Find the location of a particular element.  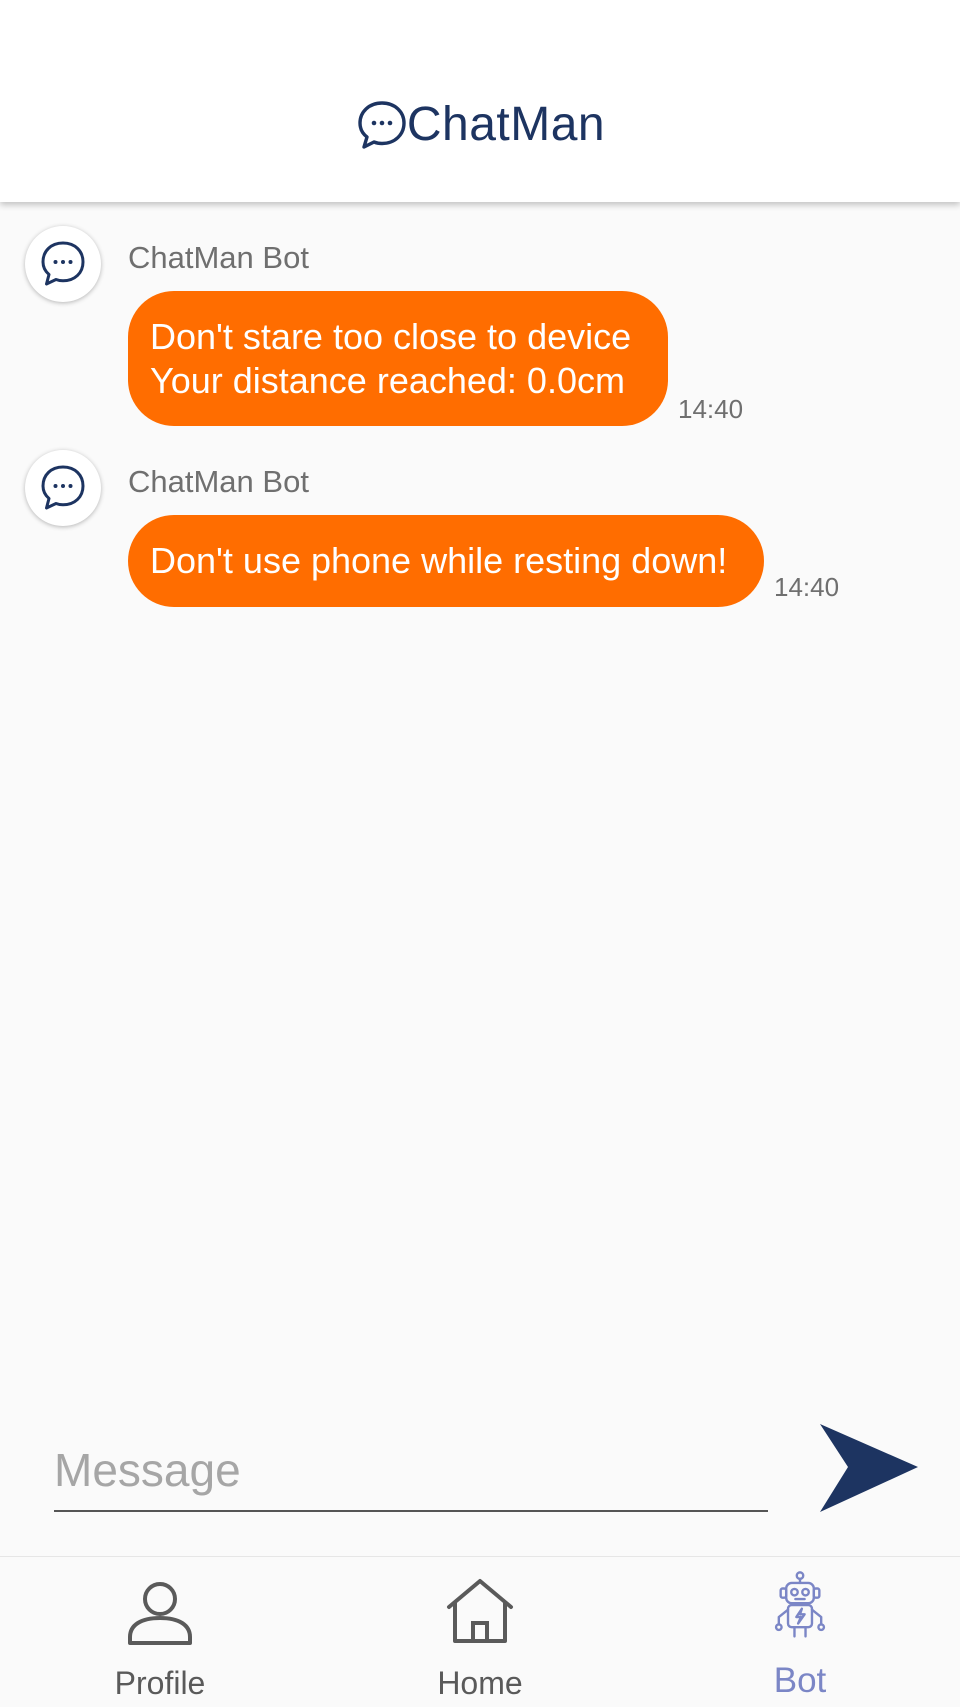

message-text-line: Don't stare too close to device is located at coordinates (391, 336).